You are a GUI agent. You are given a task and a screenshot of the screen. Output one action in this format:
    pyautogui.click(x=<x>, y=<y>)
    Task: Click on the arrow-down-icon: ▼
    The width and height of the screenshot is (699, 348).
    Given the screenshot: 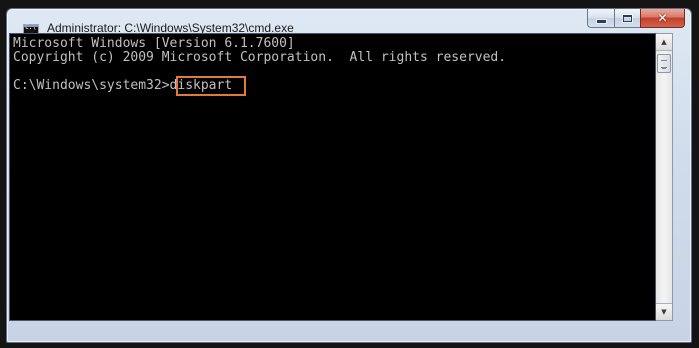 What is the action you would take?
    pyautogui.click(x=664, y=312)
    